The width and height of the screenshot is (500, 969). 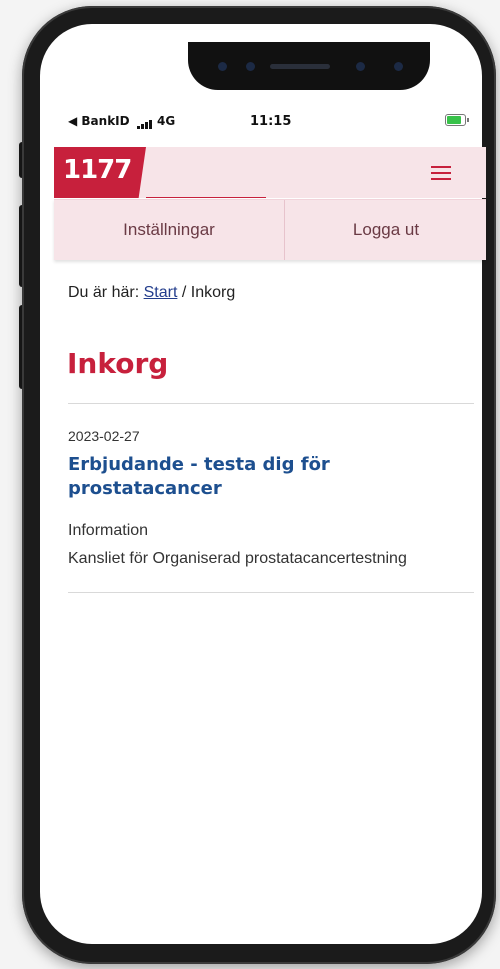 What do you see at coordinates (144, 122) in the screenshot?
I see `signal-strength-icon` at bounding box center [144, 122].